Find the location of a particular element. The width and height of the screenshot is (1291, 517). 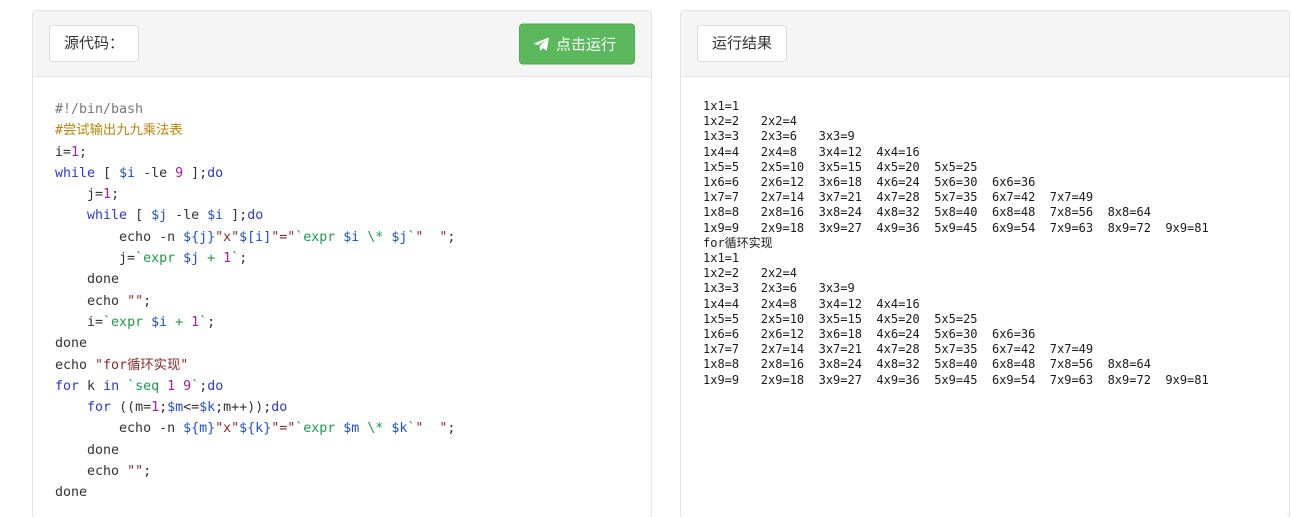

code-token: `seq is located at coordinates (147, 386).